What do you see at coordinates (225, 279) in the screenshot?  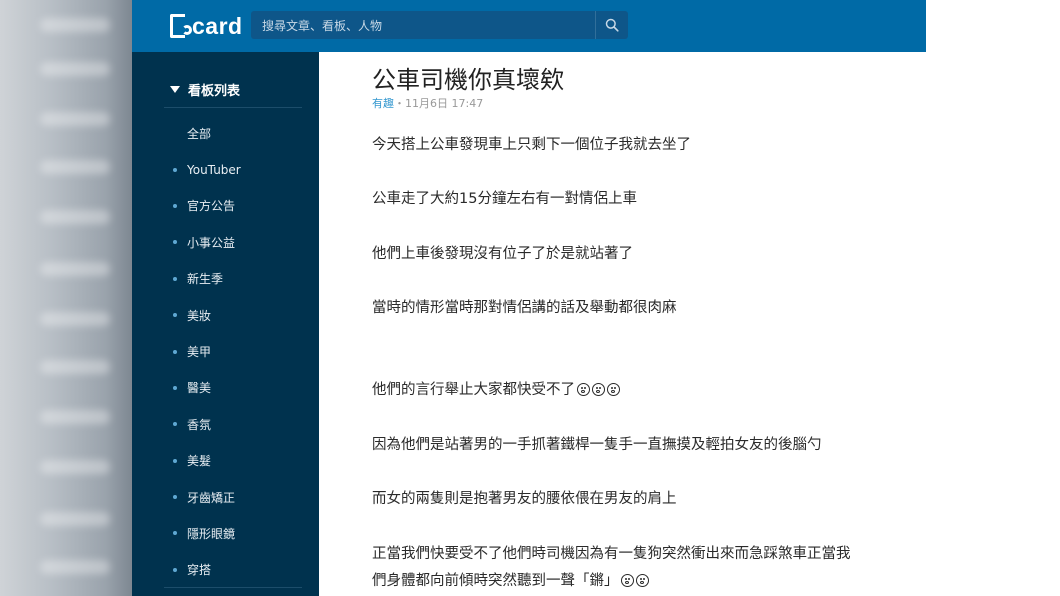 I see `sidebar-item: 新生季` at bounding box center [225, 279].